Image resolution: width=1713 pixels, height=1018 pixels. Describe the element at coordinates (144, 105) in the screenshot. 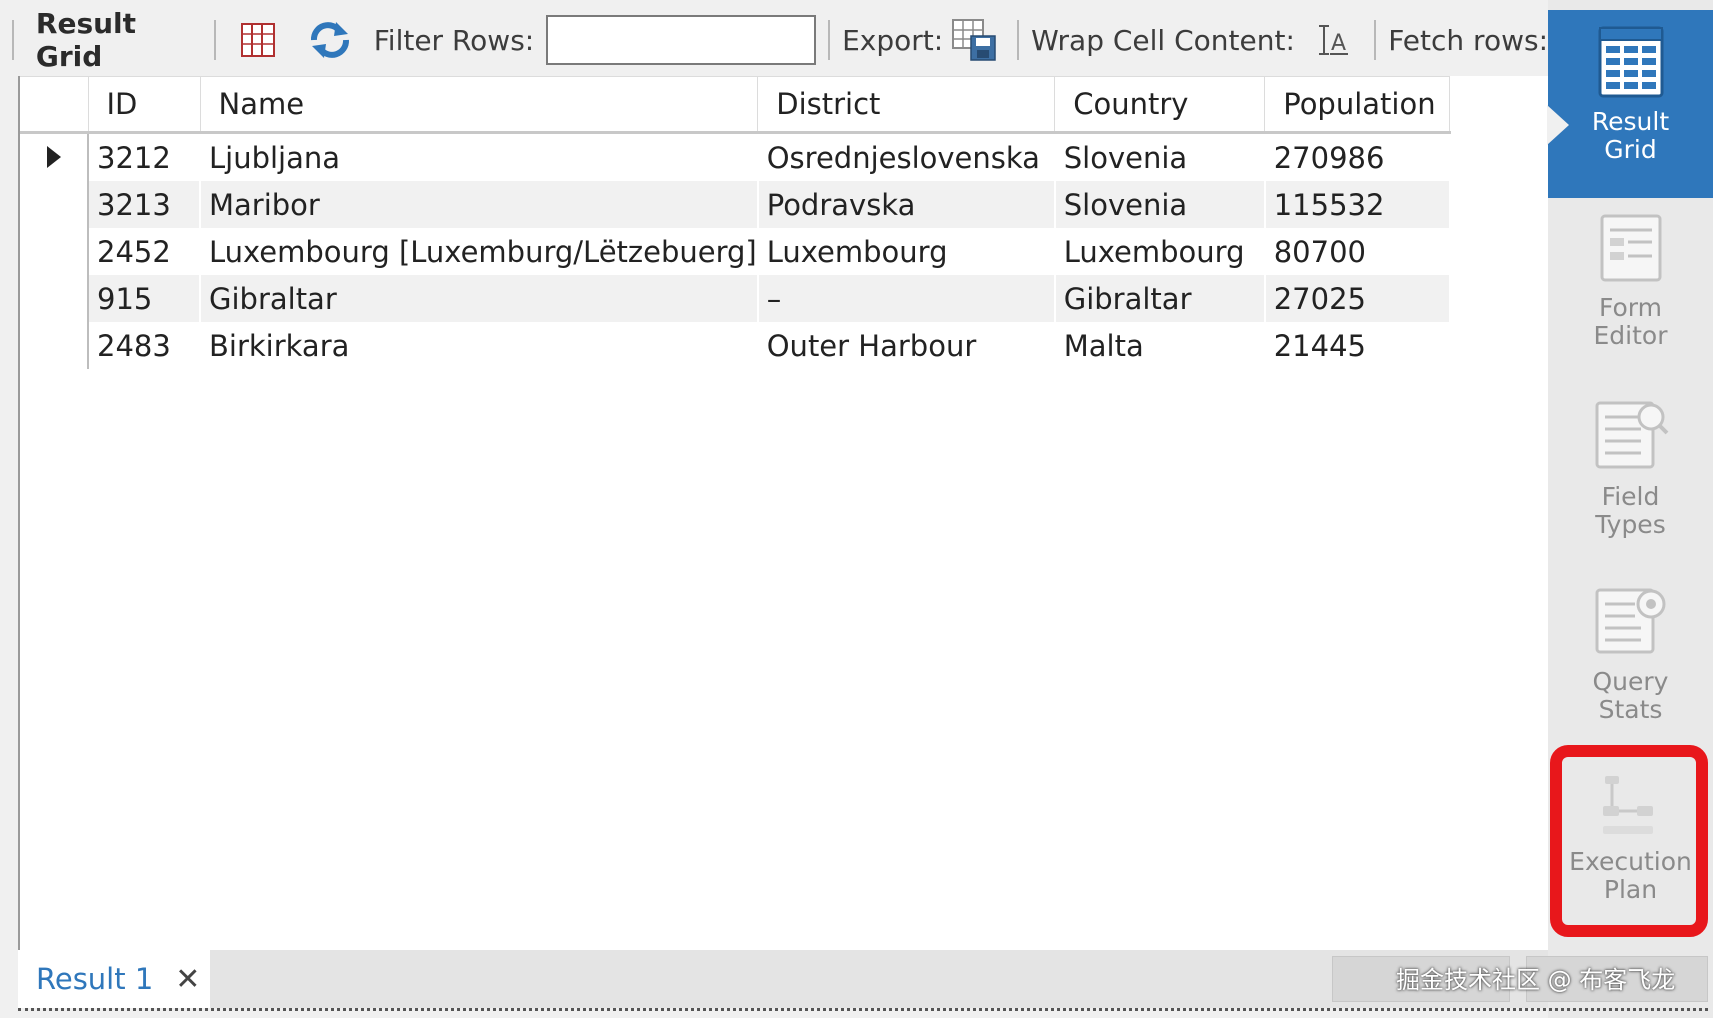

I see `column-header-id: ID` at that location.